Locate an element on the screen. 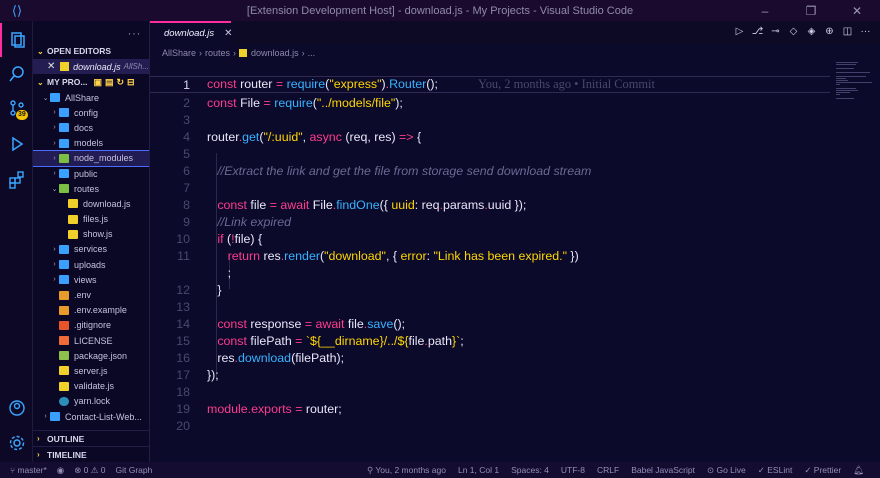 The image size is (880, 478). timeline-section: › TIMELINE is located at coordinates (91, 454).